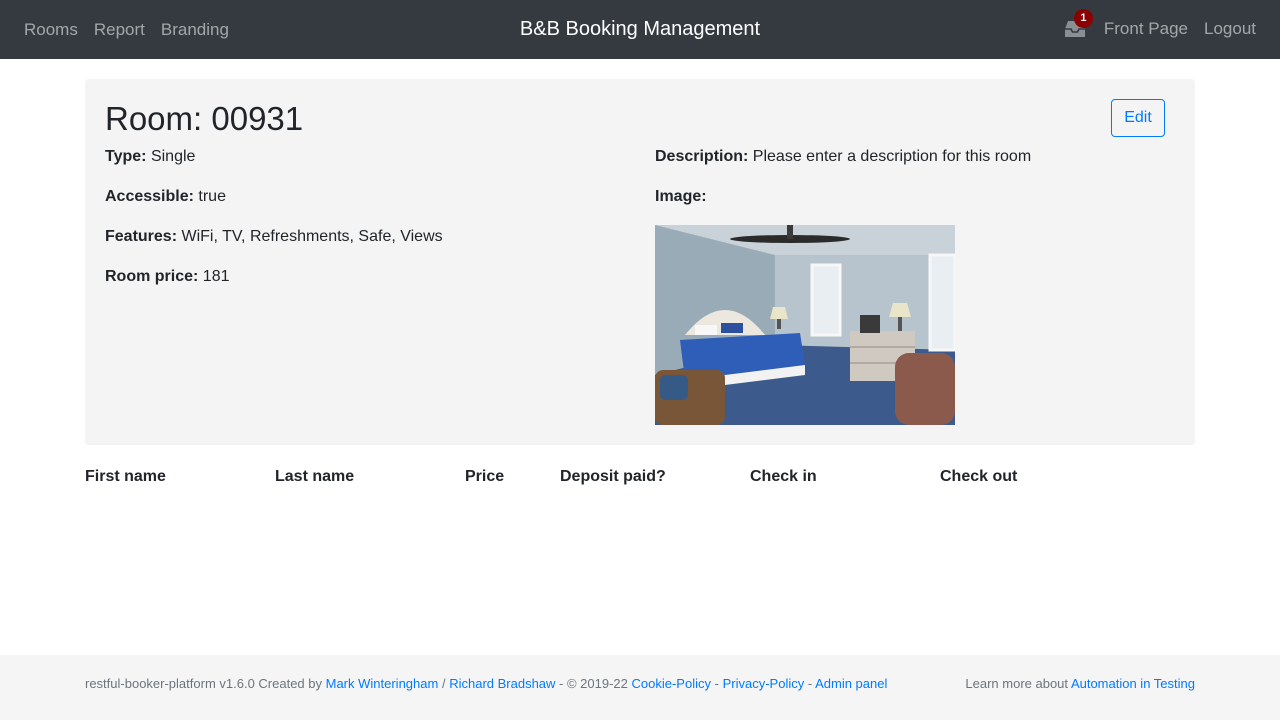  I want to click on room-accessible-value: true, so click(212, 196).